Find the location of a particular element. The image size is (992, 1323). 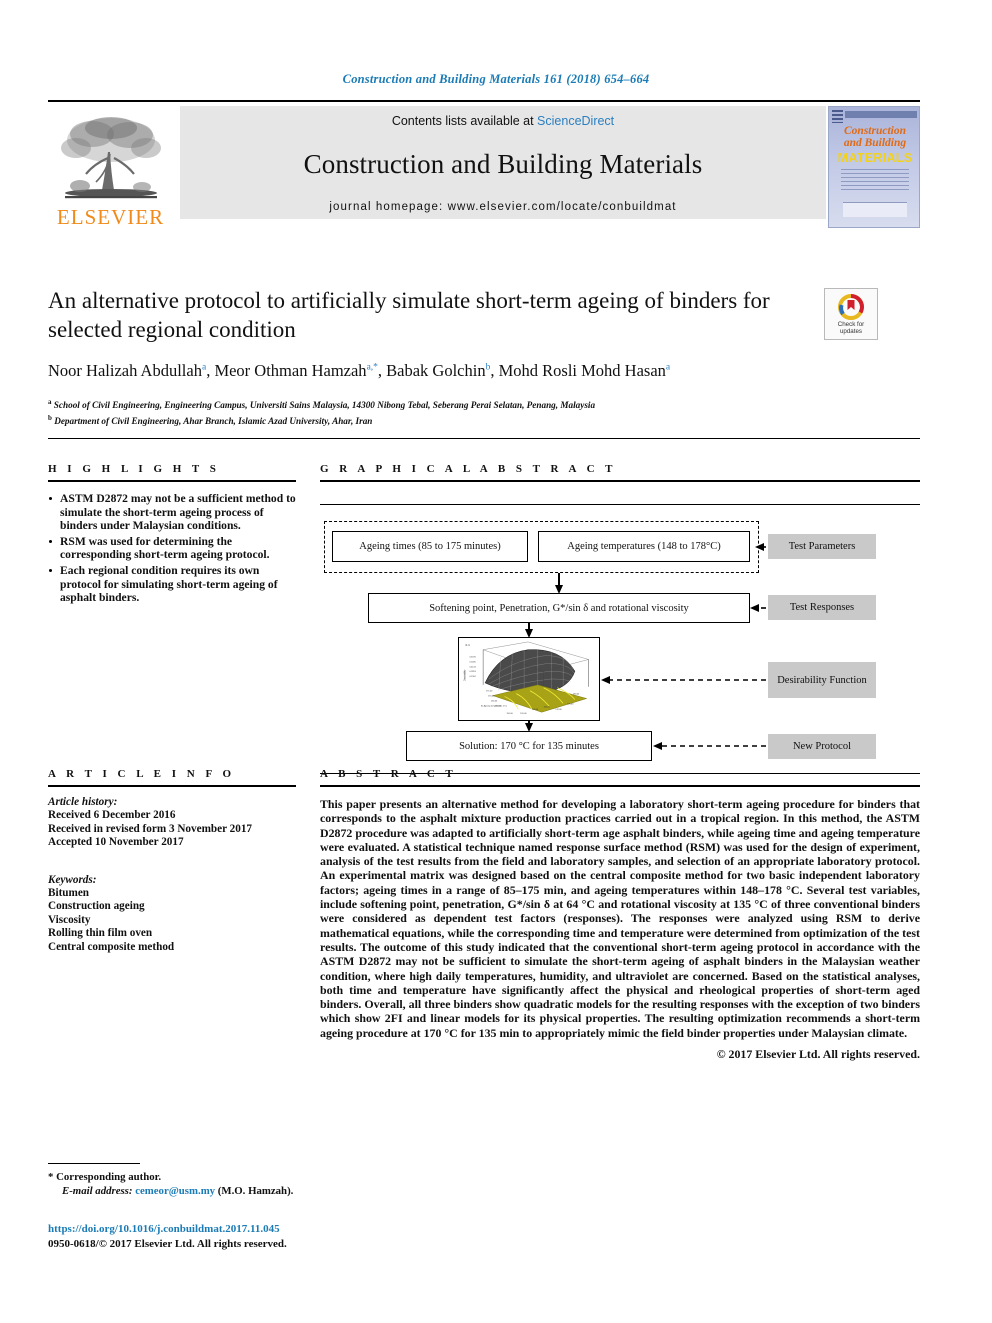

crossmark-label: Check for updates is located at coordinates (851, 327).